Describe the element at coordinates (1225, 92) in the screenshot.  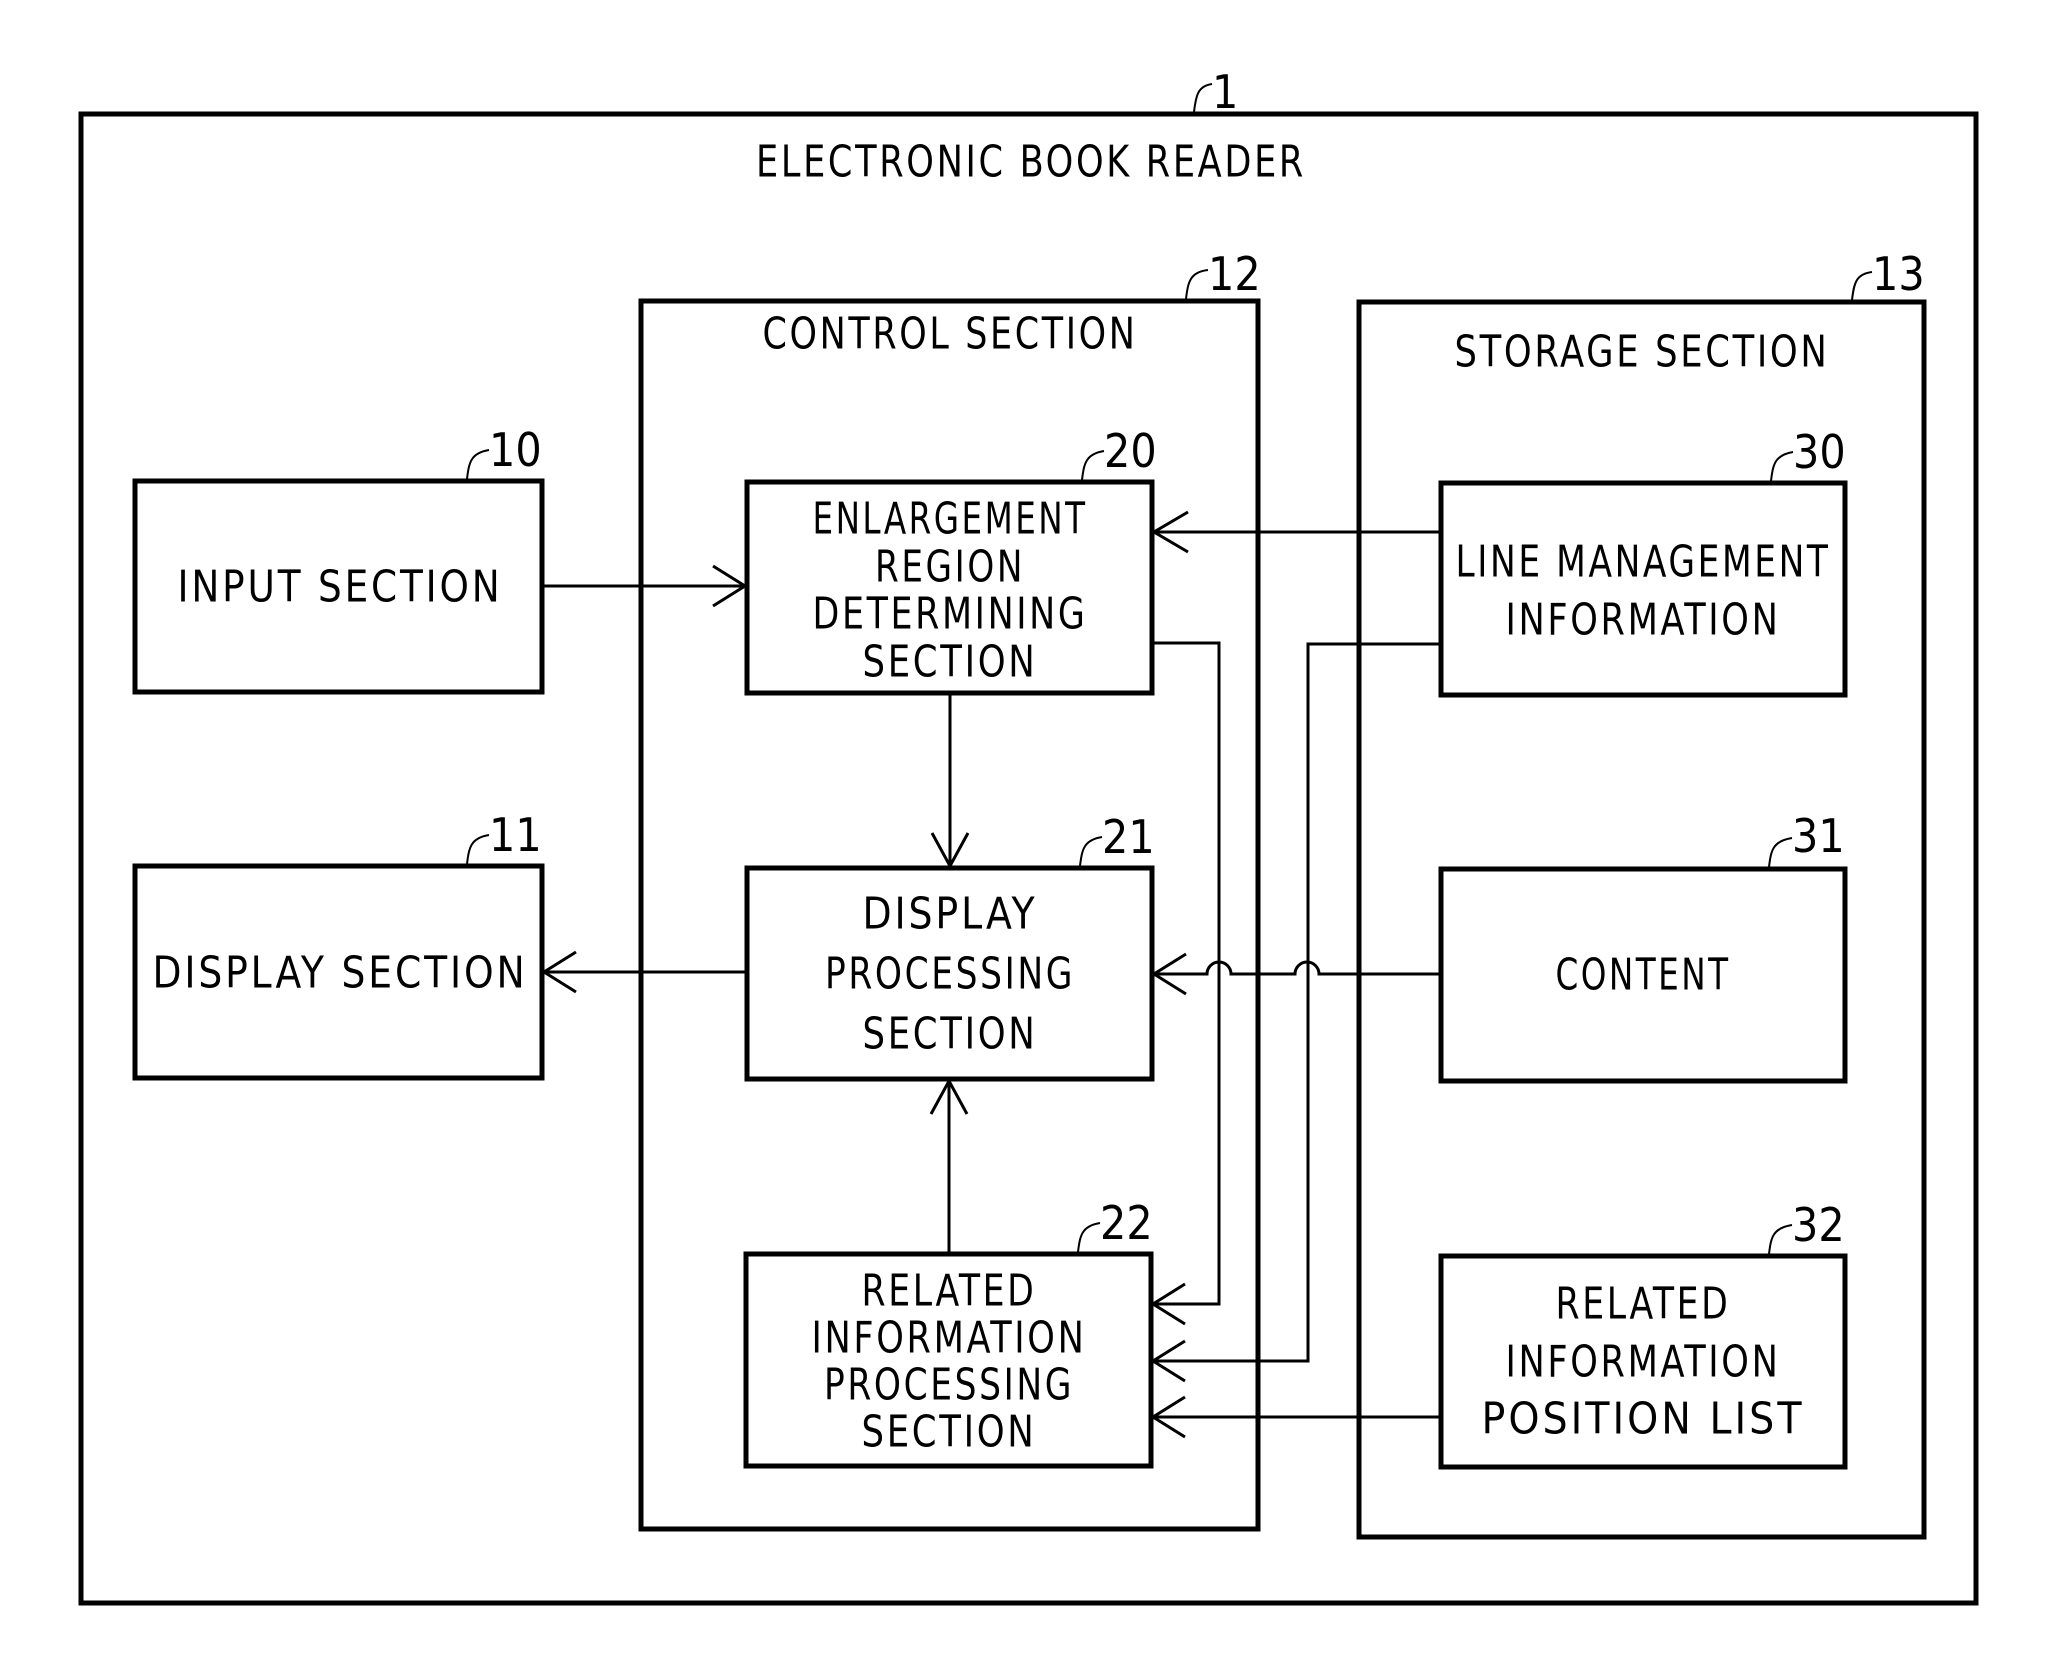
I see `ref-number-1: 1` at that location.